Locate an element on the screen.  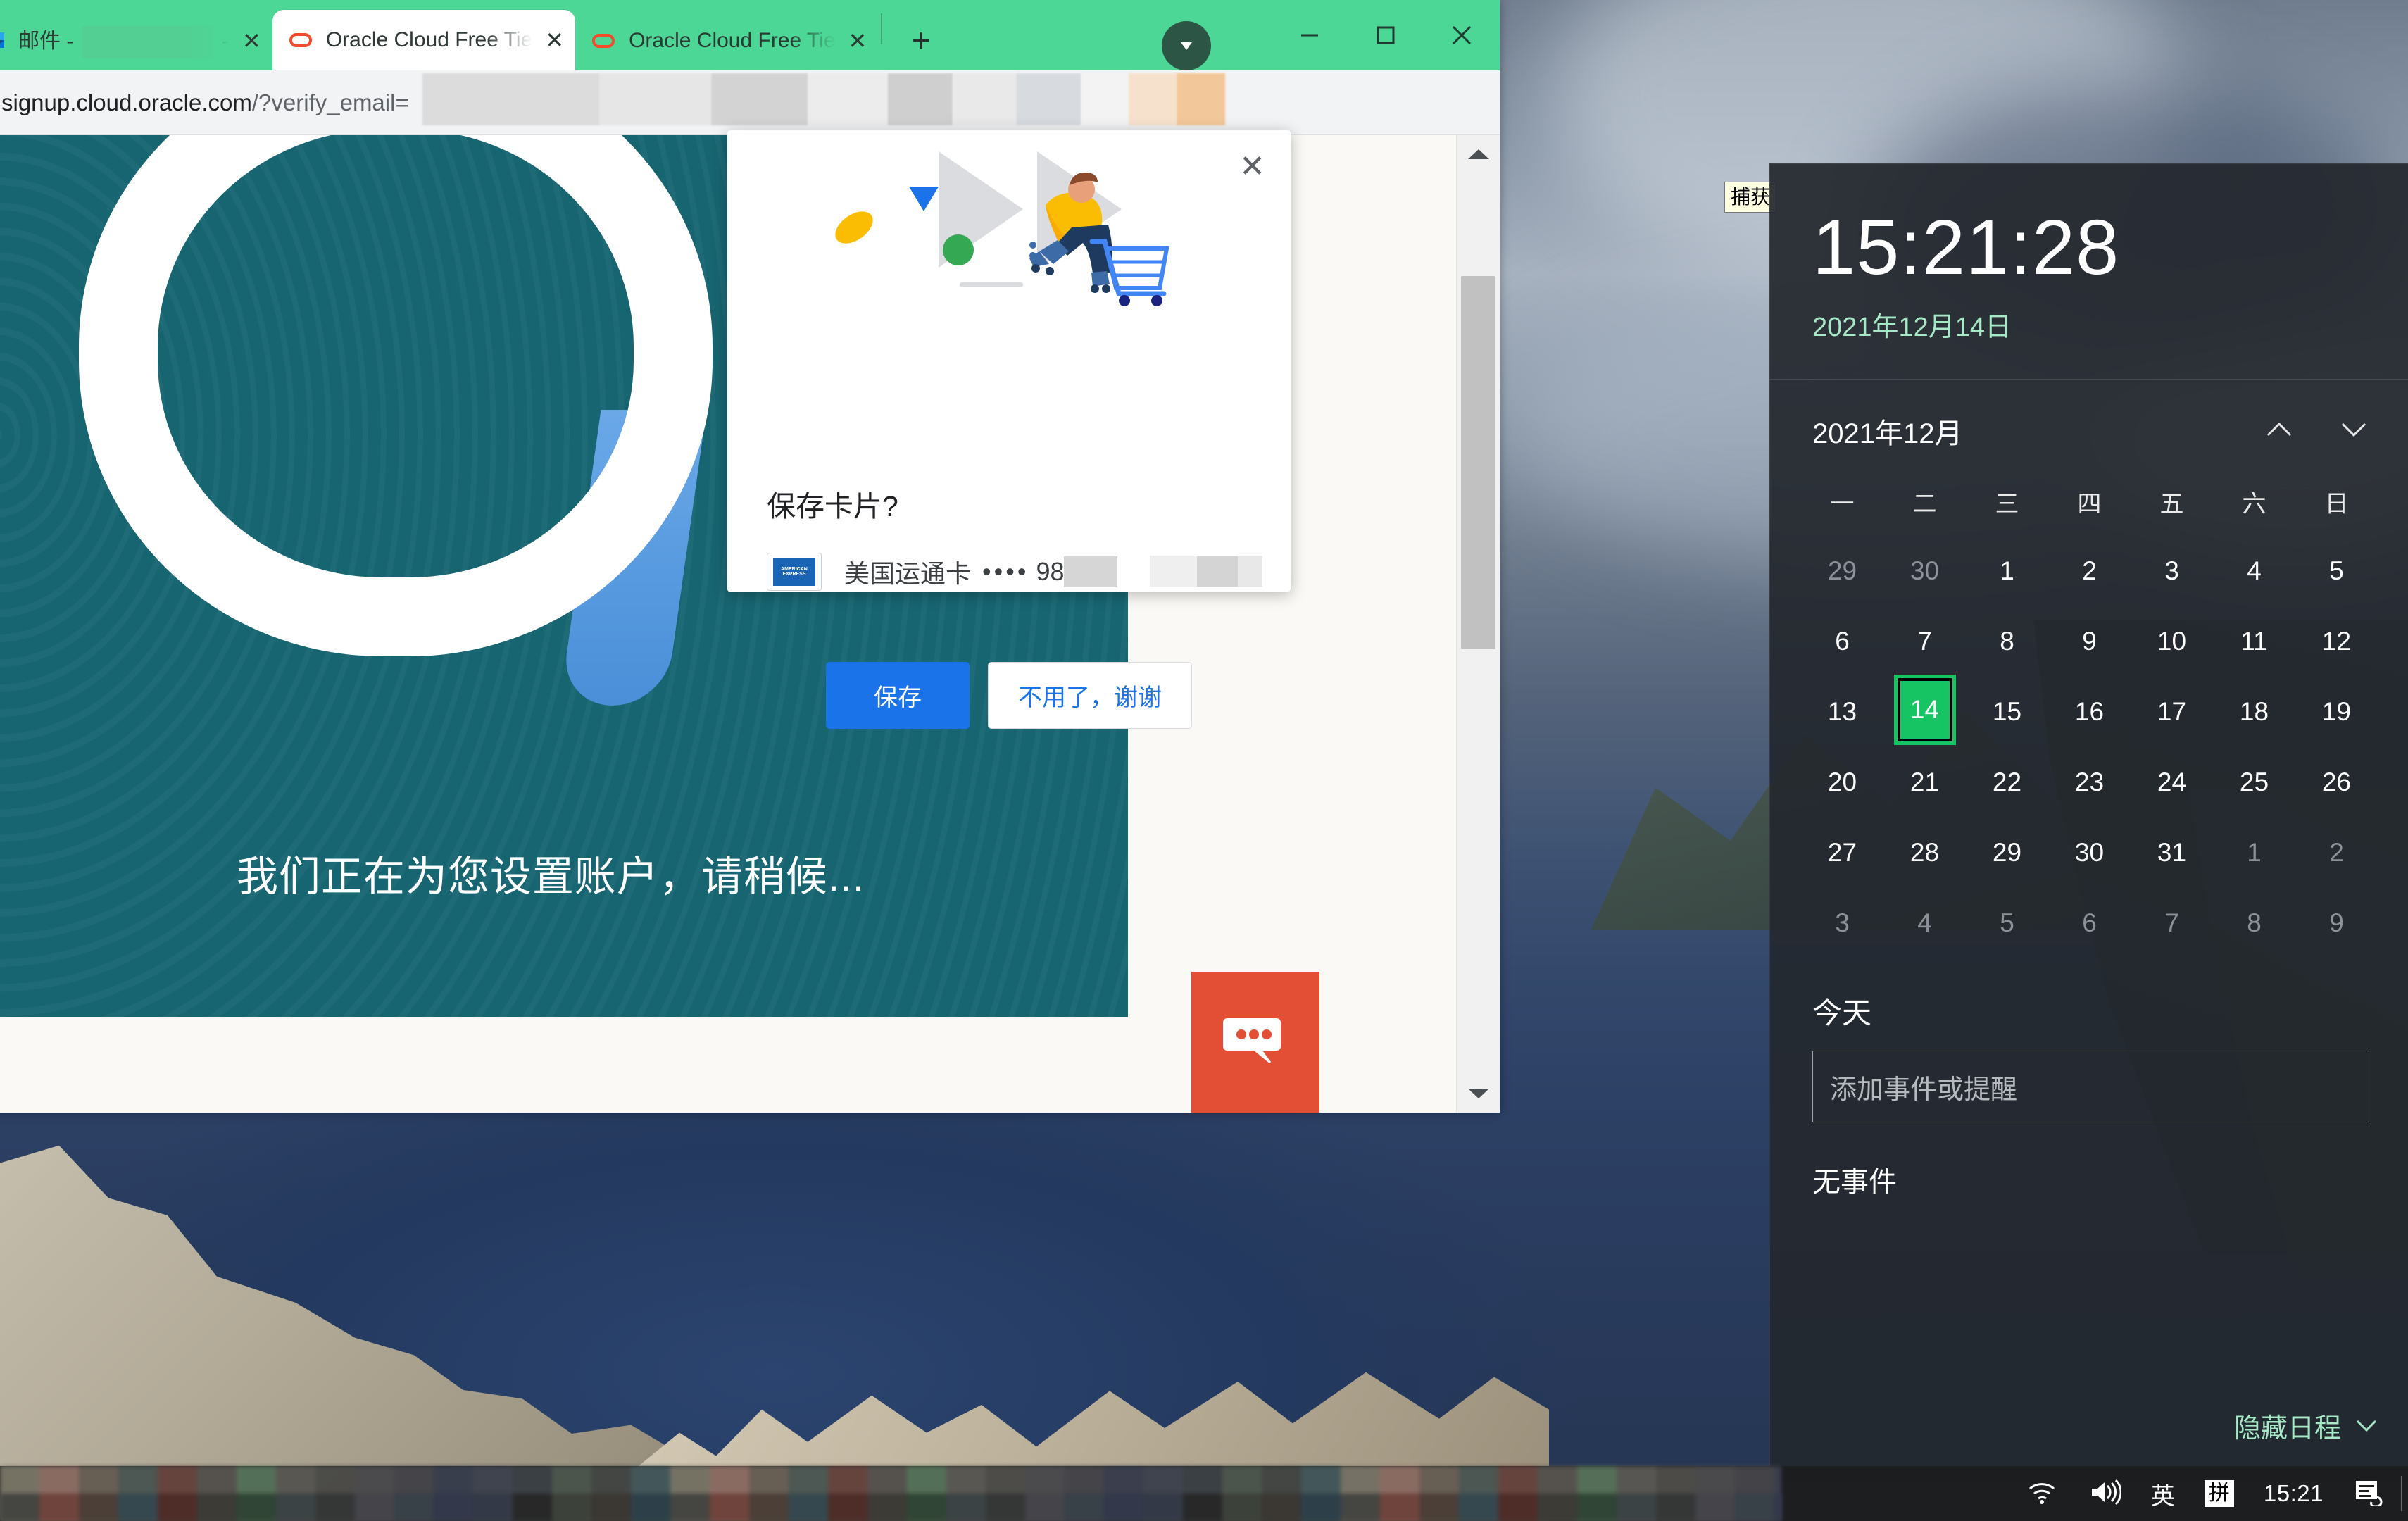
chat-support-widget is located at coordinates (1255, 1042).